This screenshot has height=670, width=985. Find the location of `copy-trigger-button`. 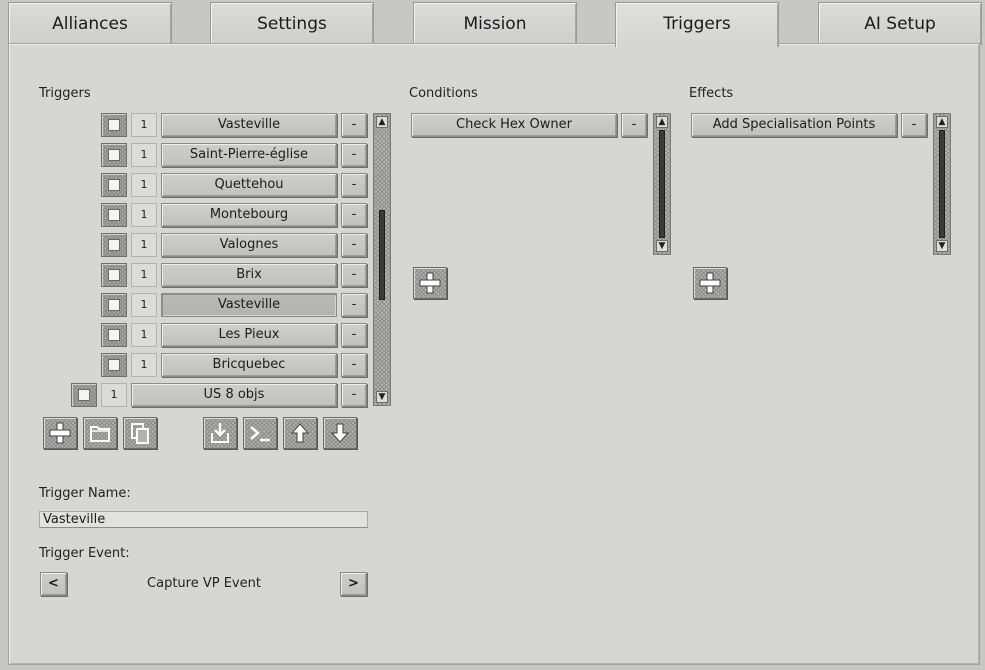

copy-trigger-button is located at coordinates (140, 433).